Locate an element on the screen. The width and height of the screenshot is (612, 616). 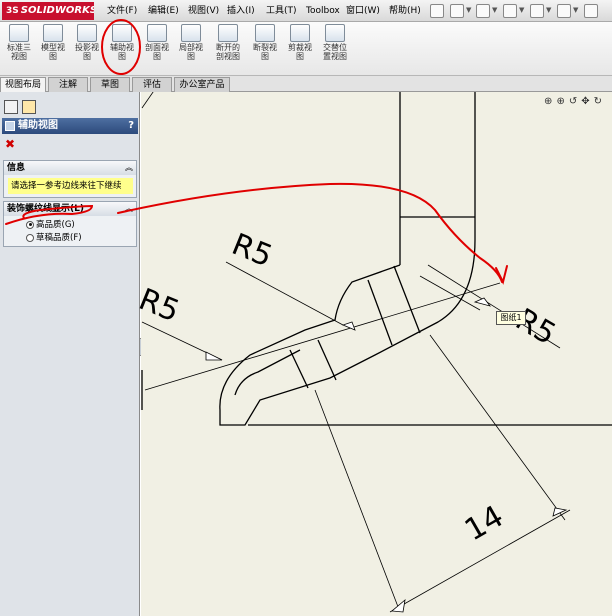
button-label: 剖面视 图 is located at coordinates (157, 52).